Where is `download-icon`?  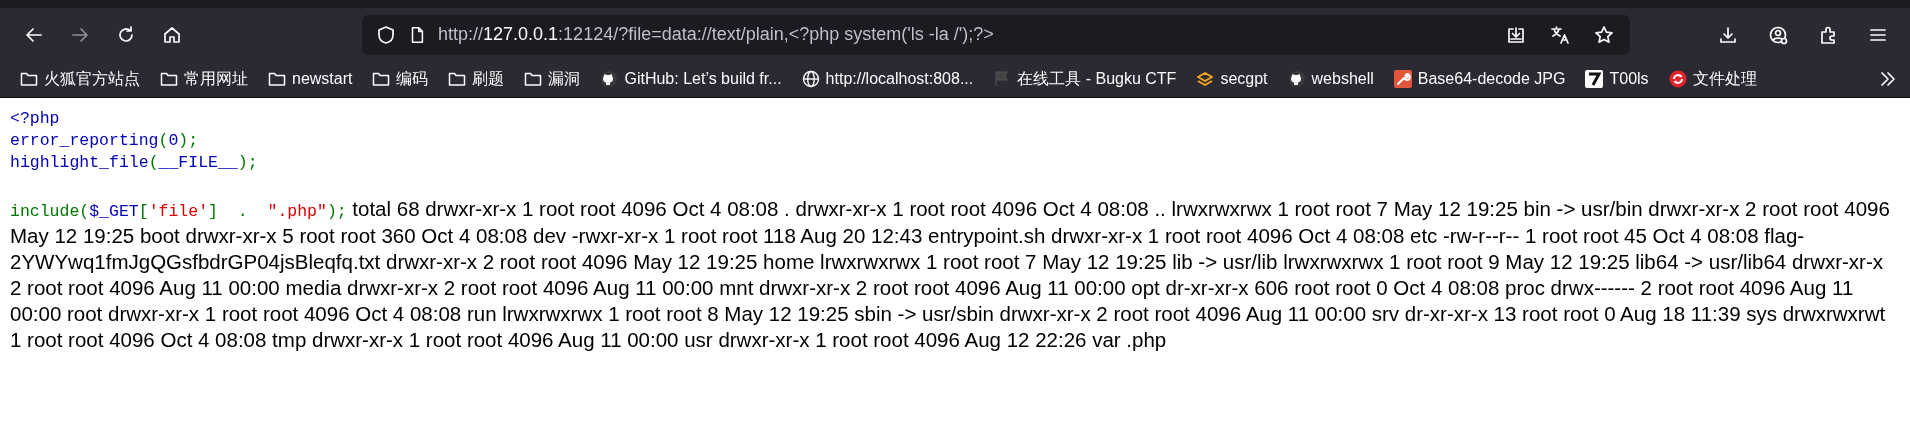
download-icon is located at coordinates (1728, 34).